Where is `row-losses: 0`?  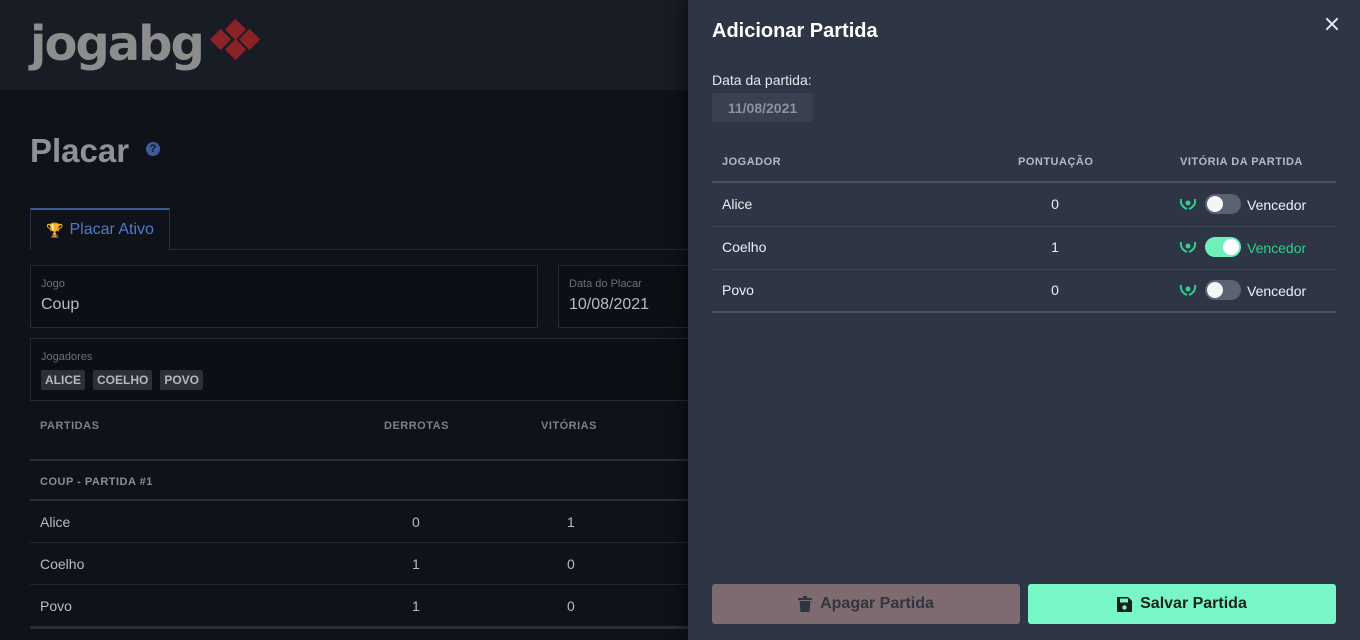
row-losses: 0 is located at coordinates (416, 522).